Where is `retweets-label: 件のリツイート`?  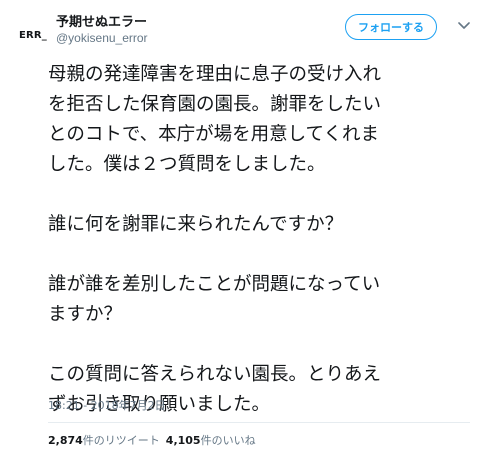
retweets-label: 件のリツイート is located at coordinates (121, 440).